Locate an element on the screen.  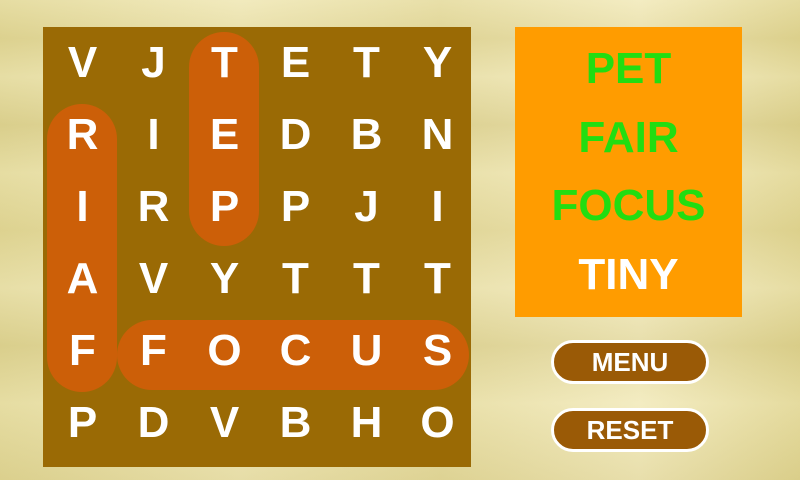
letter-cell: S is located at coordinates (437, 351).